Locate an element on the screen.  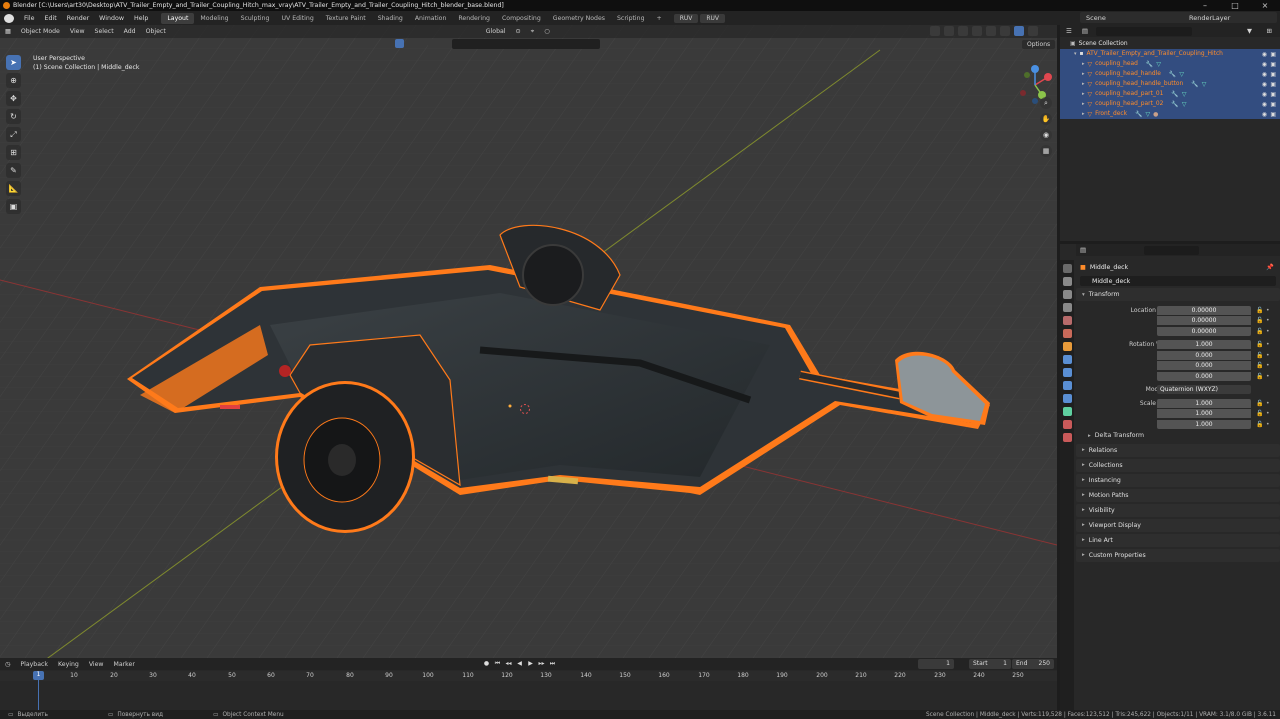
rotation-w-field: 1.000 is located at coordinates (1204, 344).